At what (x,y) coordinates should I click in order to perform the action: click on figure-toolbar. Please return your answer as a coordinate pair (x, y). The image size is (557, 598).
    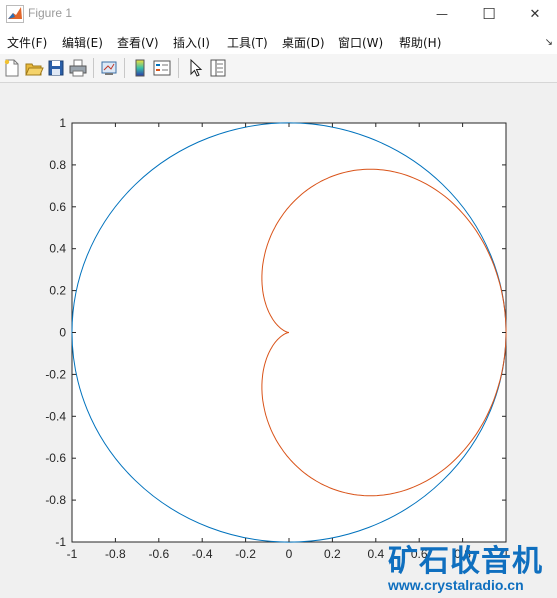
    Looking at the image, I should click on (278, 68).